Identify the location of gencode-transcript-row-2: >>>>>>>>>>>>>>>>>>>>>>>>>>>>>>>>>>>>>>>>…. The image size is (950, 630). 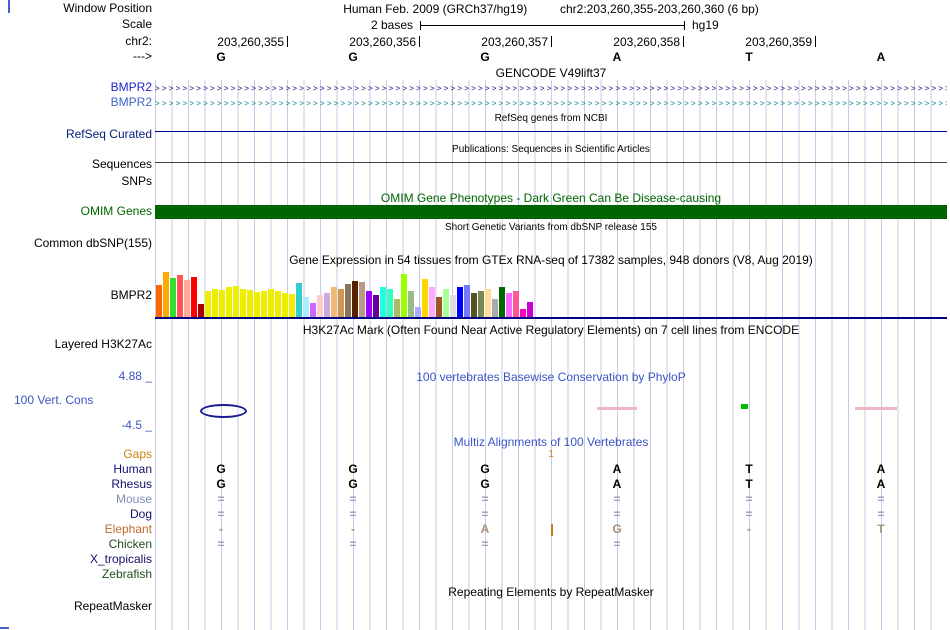
(551, 104).